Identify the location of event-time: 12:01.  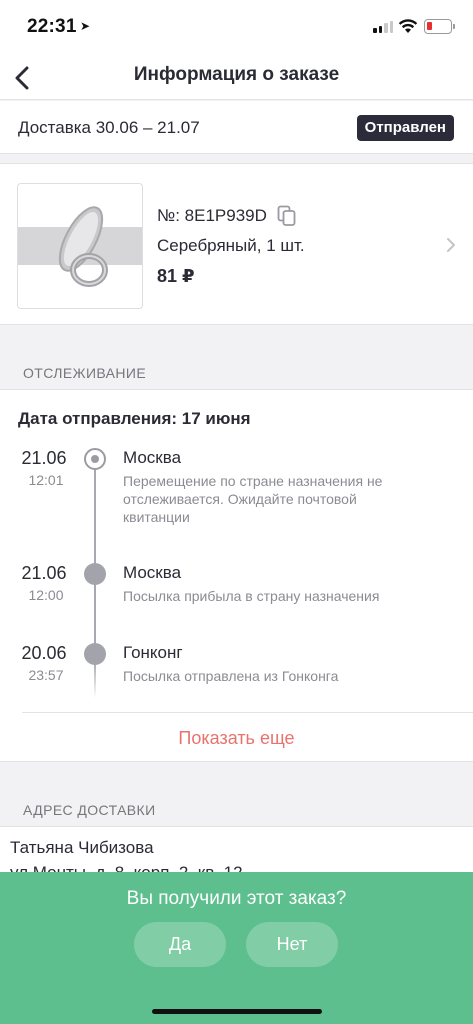
(46, 480).